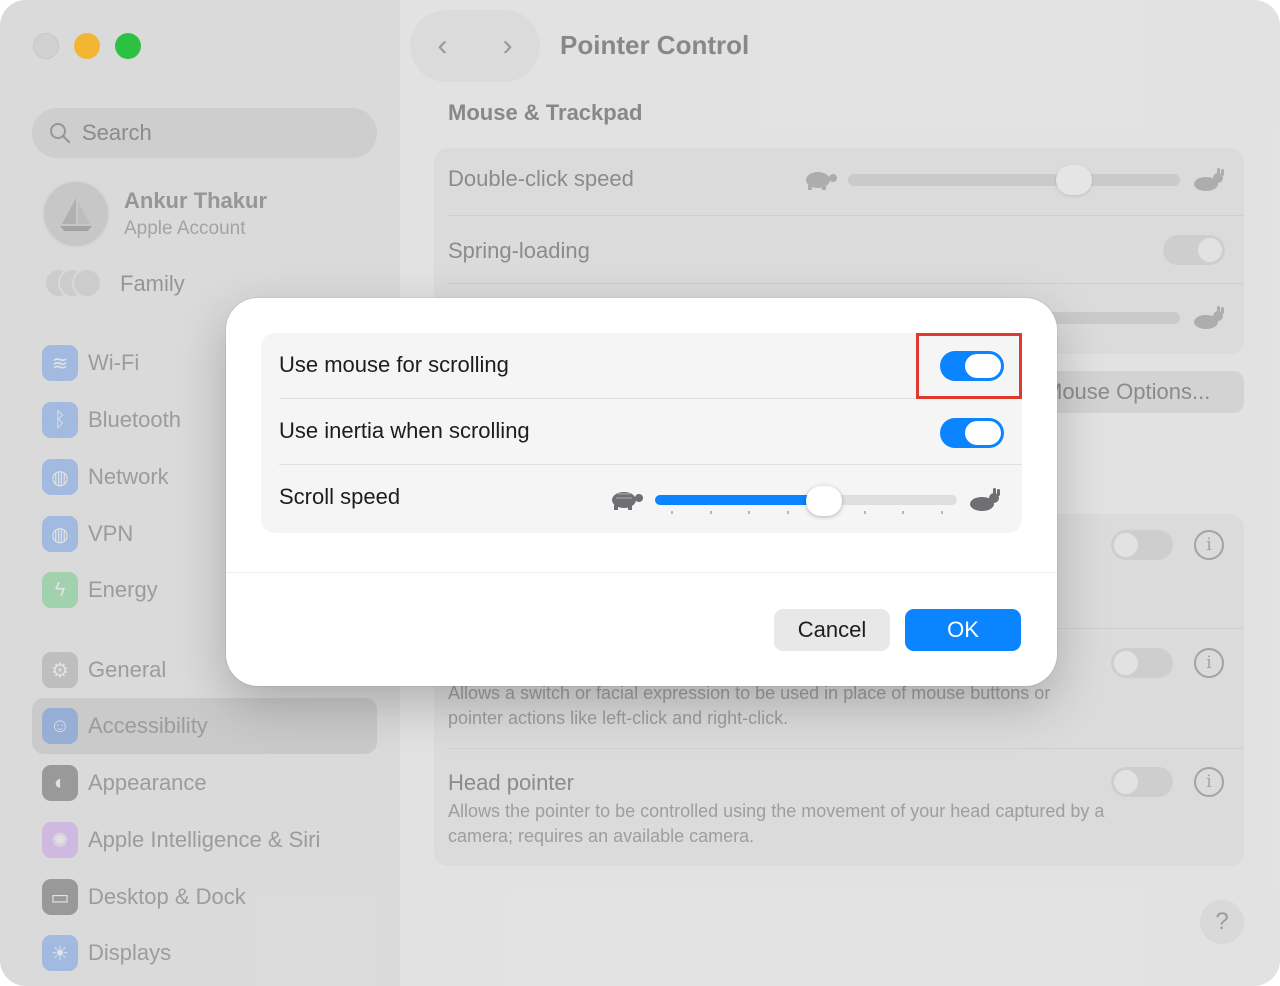  I want to click on scroll-speed-knob, so click(824, 501).